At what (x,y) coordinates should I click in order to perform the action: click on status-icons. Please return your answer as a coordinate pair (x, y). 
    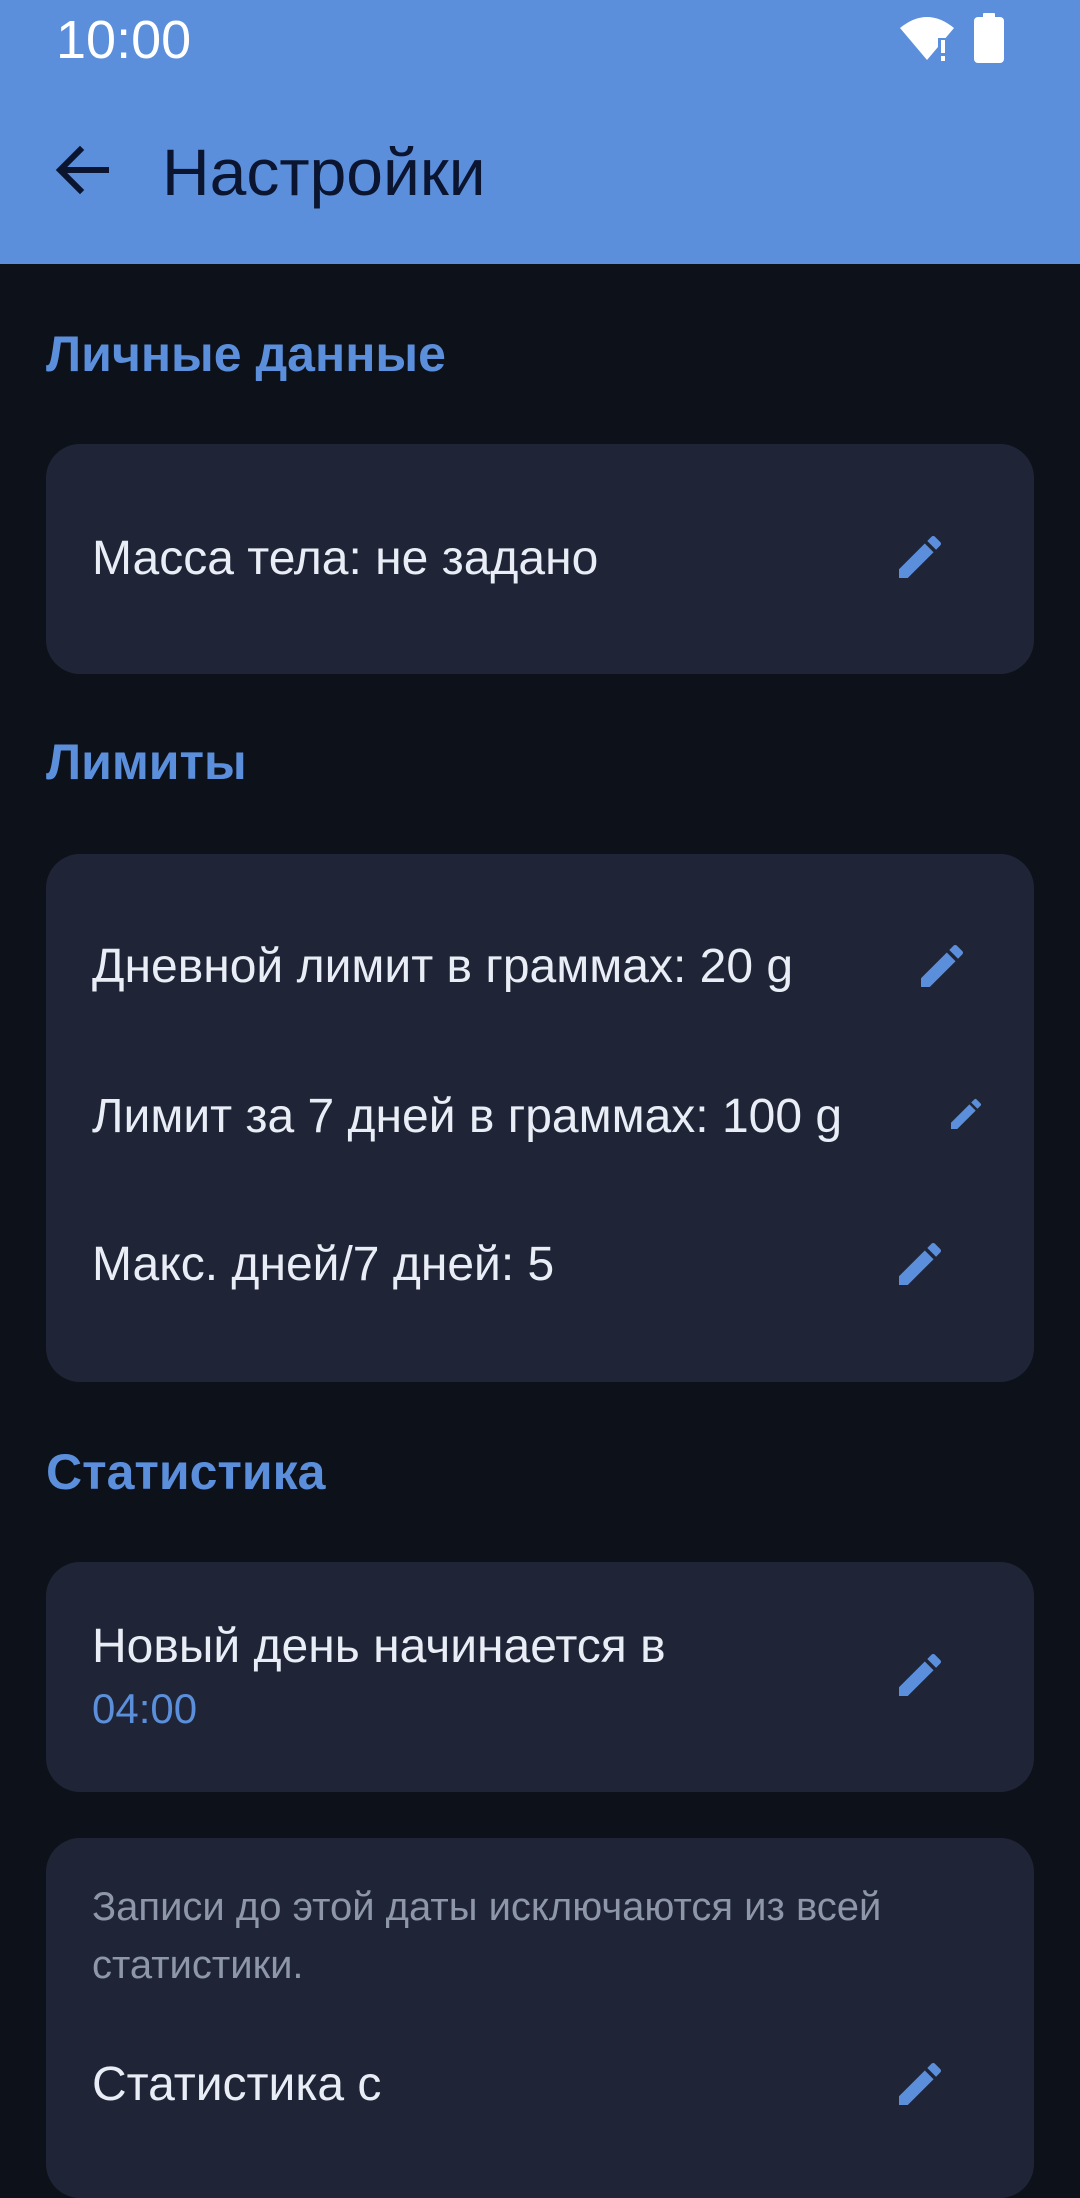
    Looking at the image, I should click on (951, 40).